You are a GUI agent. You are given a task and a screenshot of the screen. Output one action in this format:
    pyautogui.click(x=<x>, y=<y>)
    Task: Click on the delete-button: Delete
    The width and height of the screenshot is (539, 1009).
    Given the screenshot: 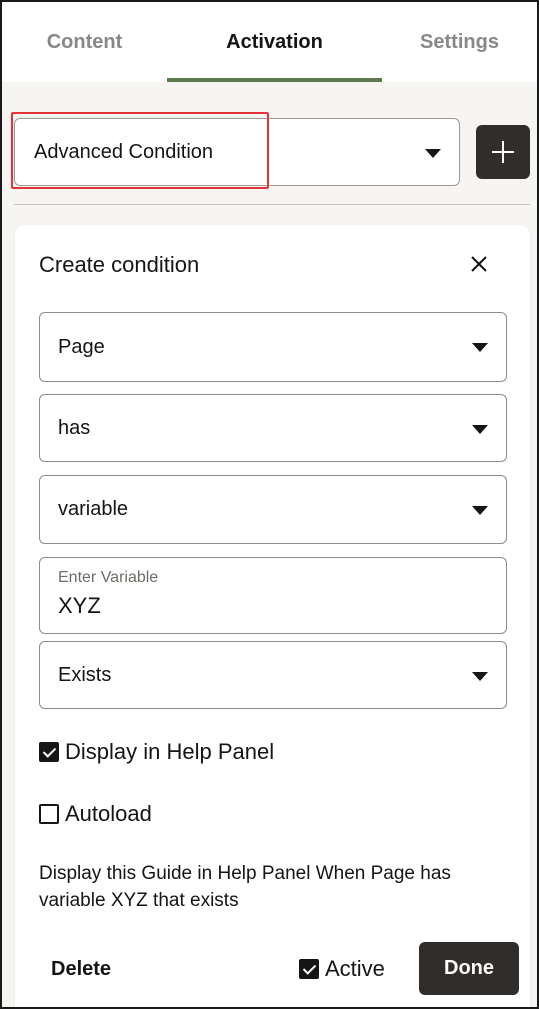 What is the action you would take?
    pyautogui.click(x=81, y=969)
    